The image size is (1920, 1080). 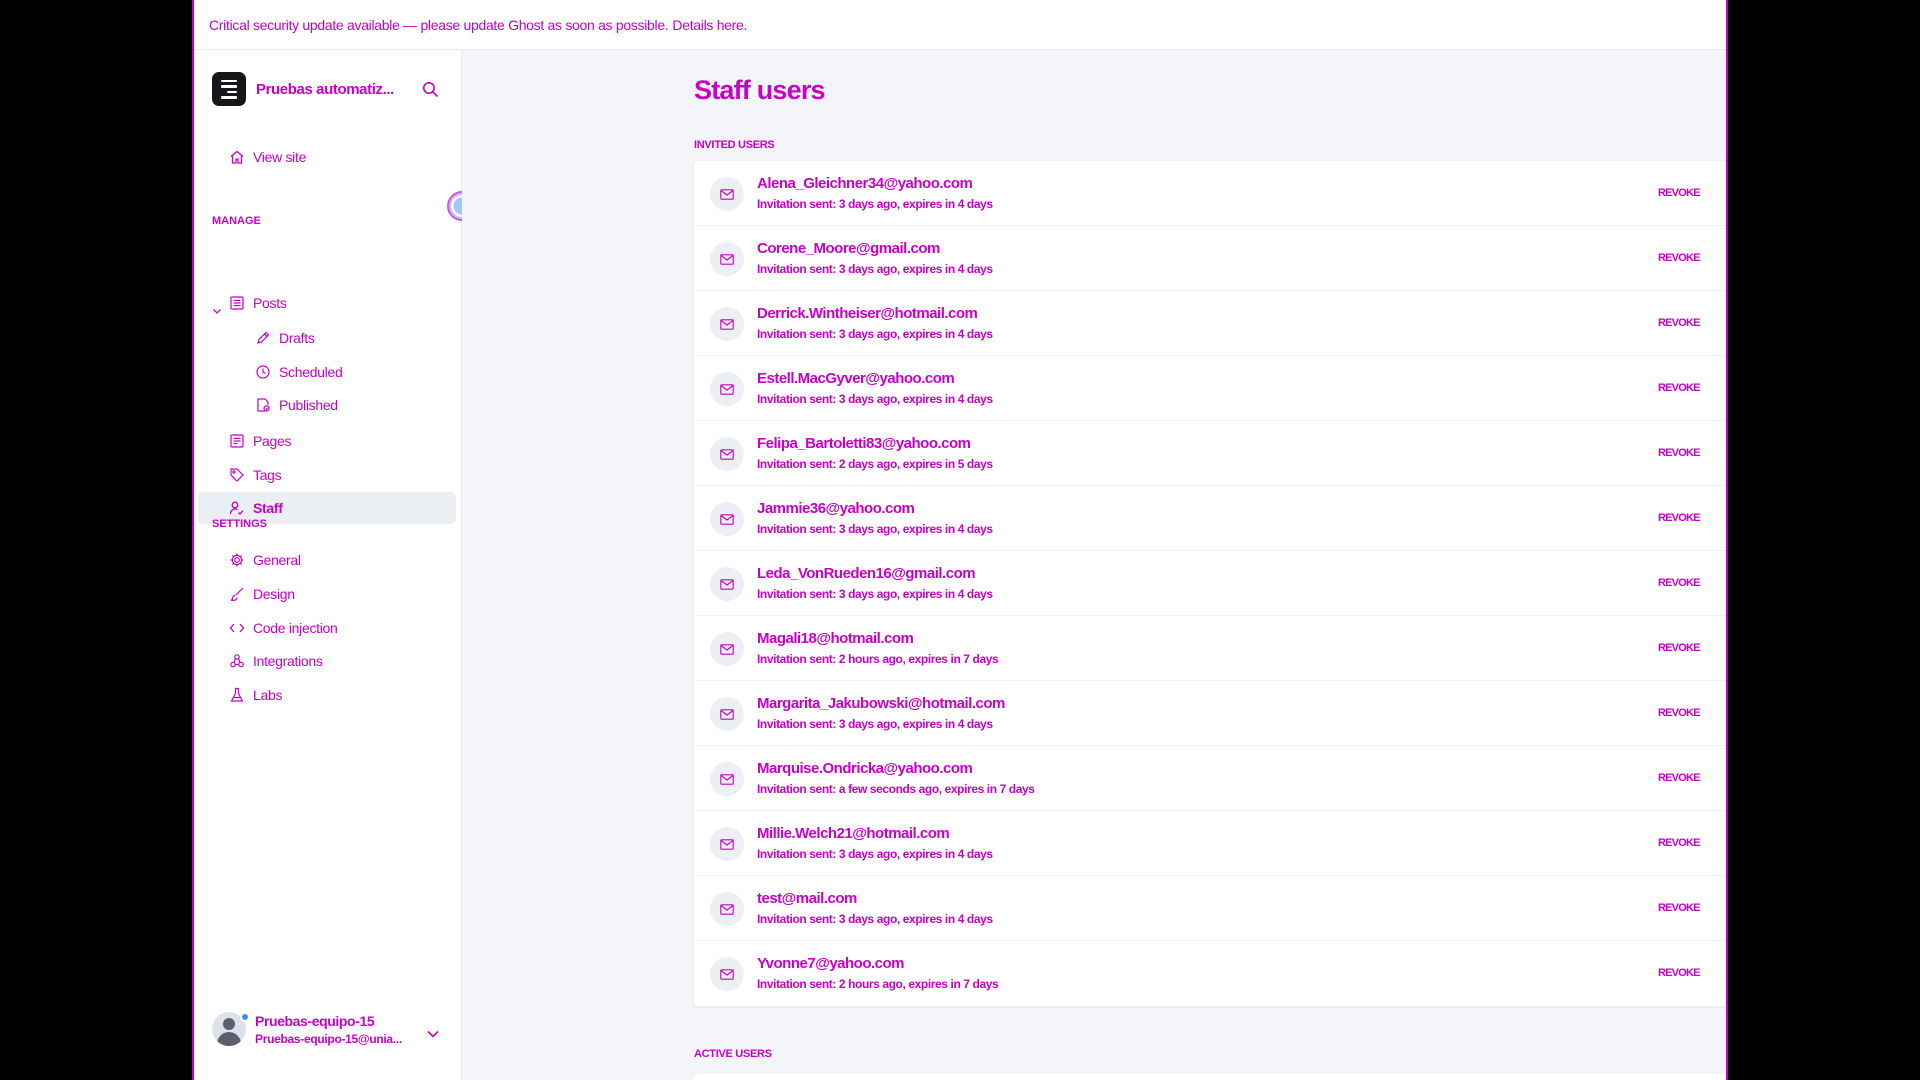 What do you see at coordinates (430, 92) in the screenshot?
I see `search-icon` at bounding box center [430, 92].